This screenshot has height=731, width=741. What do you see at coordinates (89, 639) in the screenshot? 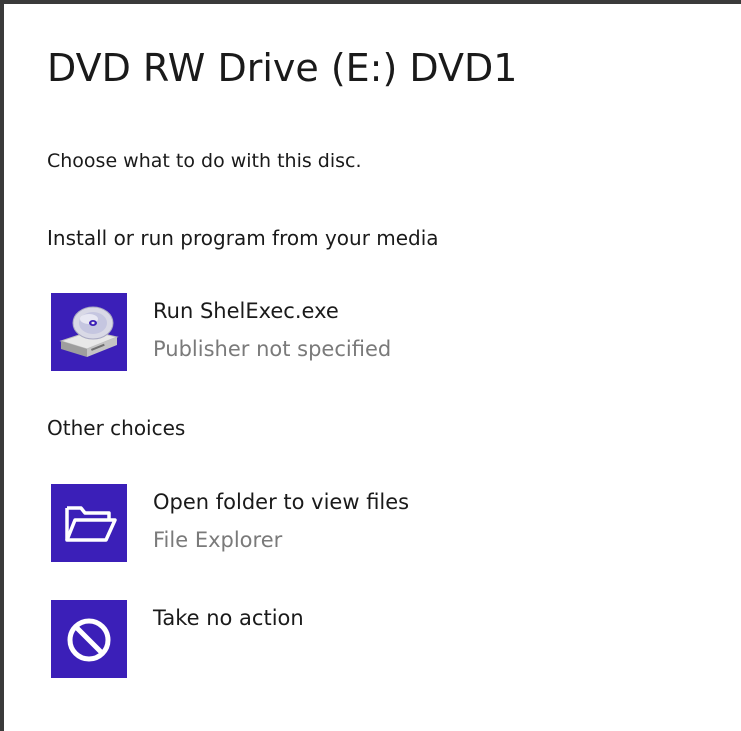
I see `no-action-icon` at bounding box center [89, 639].